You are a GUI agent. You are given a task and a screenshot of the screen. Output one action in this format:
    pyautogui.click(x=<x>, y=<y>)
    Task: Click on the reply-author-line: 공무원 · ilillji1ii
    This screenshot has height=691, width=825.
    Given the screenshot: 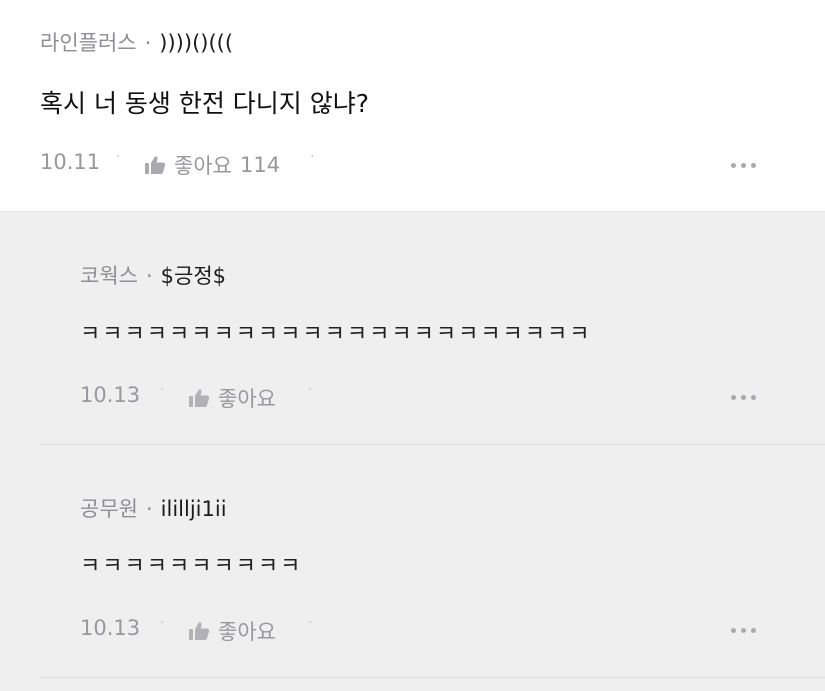 What is the action you would take?
    pyautogui.click(x=153, y=508)
    